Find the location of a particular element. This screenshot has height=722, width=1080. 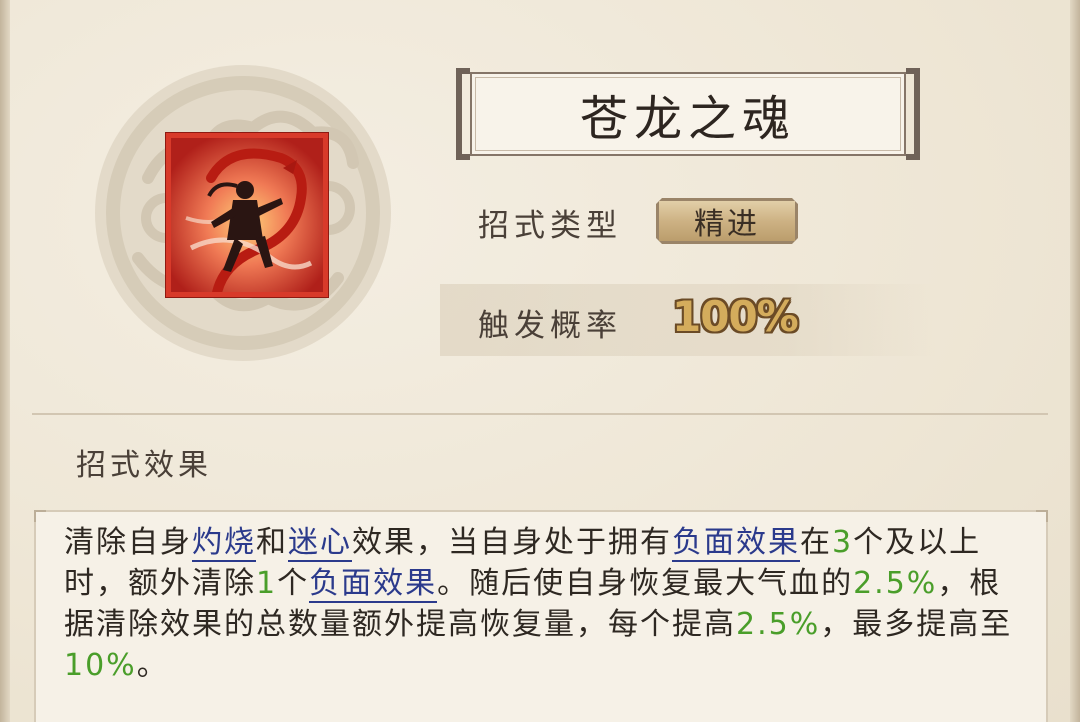

box-corner-top-left is located at coordinates (40, 516).